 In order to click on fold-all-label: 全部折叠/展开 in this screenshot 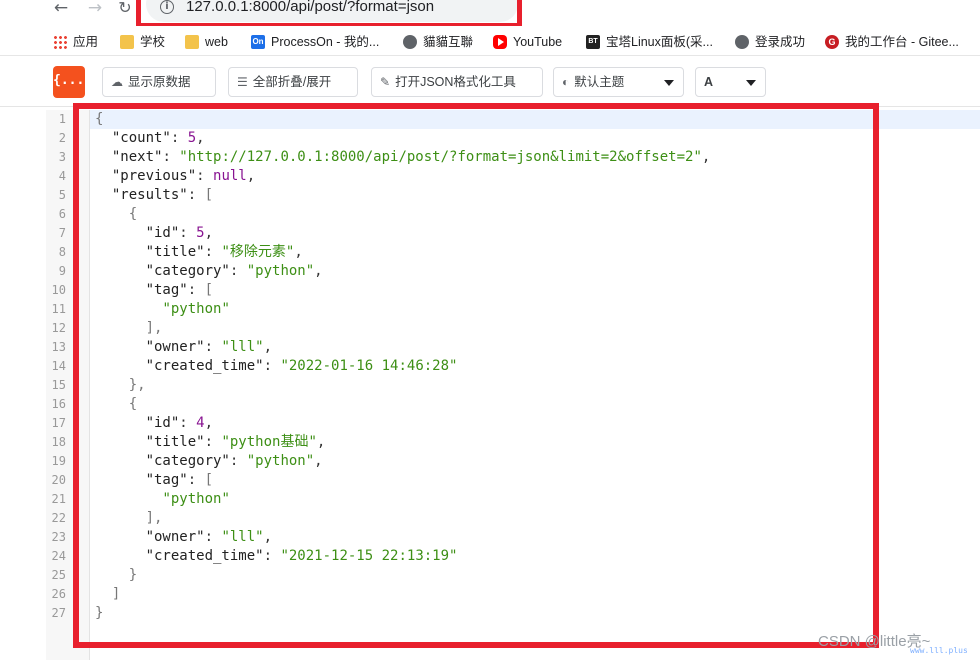, I will do `click(292, 82)`.